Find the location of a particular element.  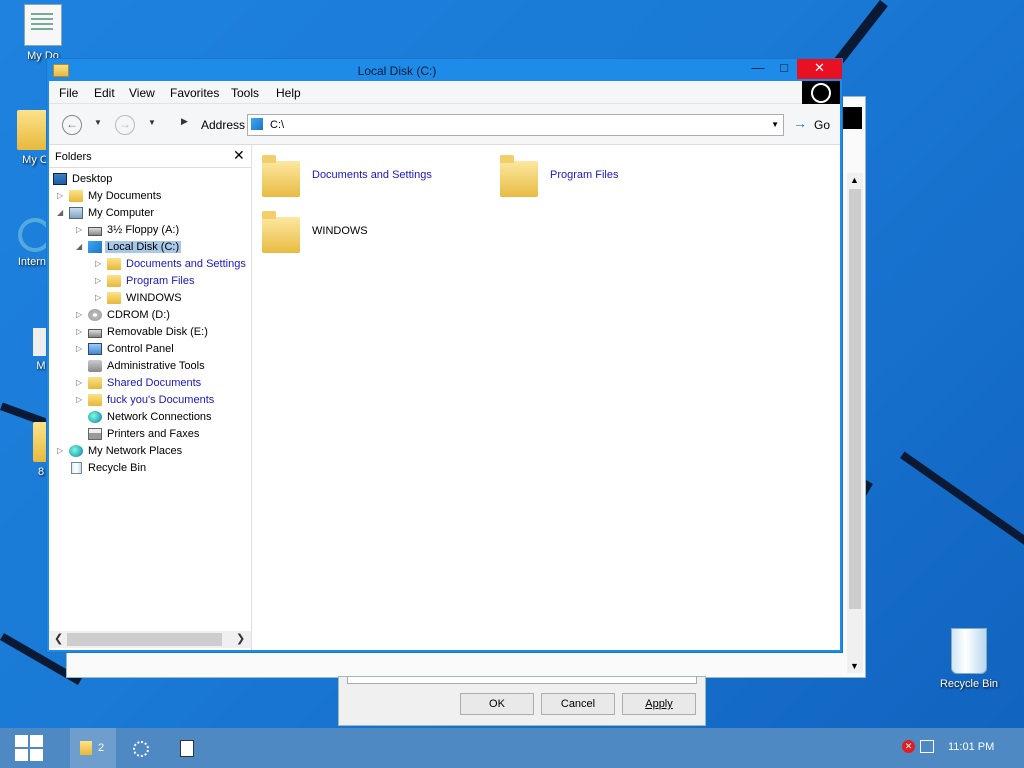

control-panel-icon is located at coordinates (95, 349).